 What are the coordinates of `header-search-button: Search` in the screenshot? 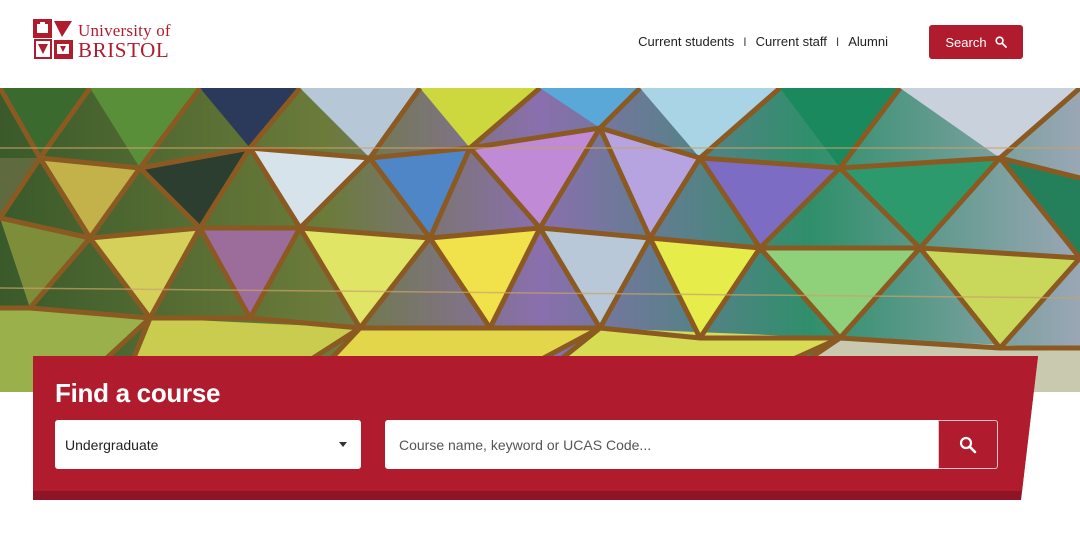 It's located at (976, 42).